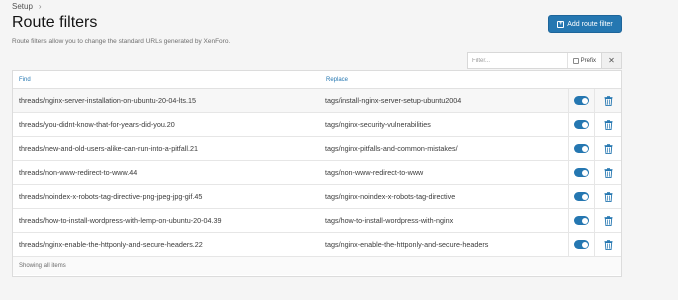  I want to click on replace-link: tags/nginx-pitfalls-and-common-mistakes/, so click(446, 148).